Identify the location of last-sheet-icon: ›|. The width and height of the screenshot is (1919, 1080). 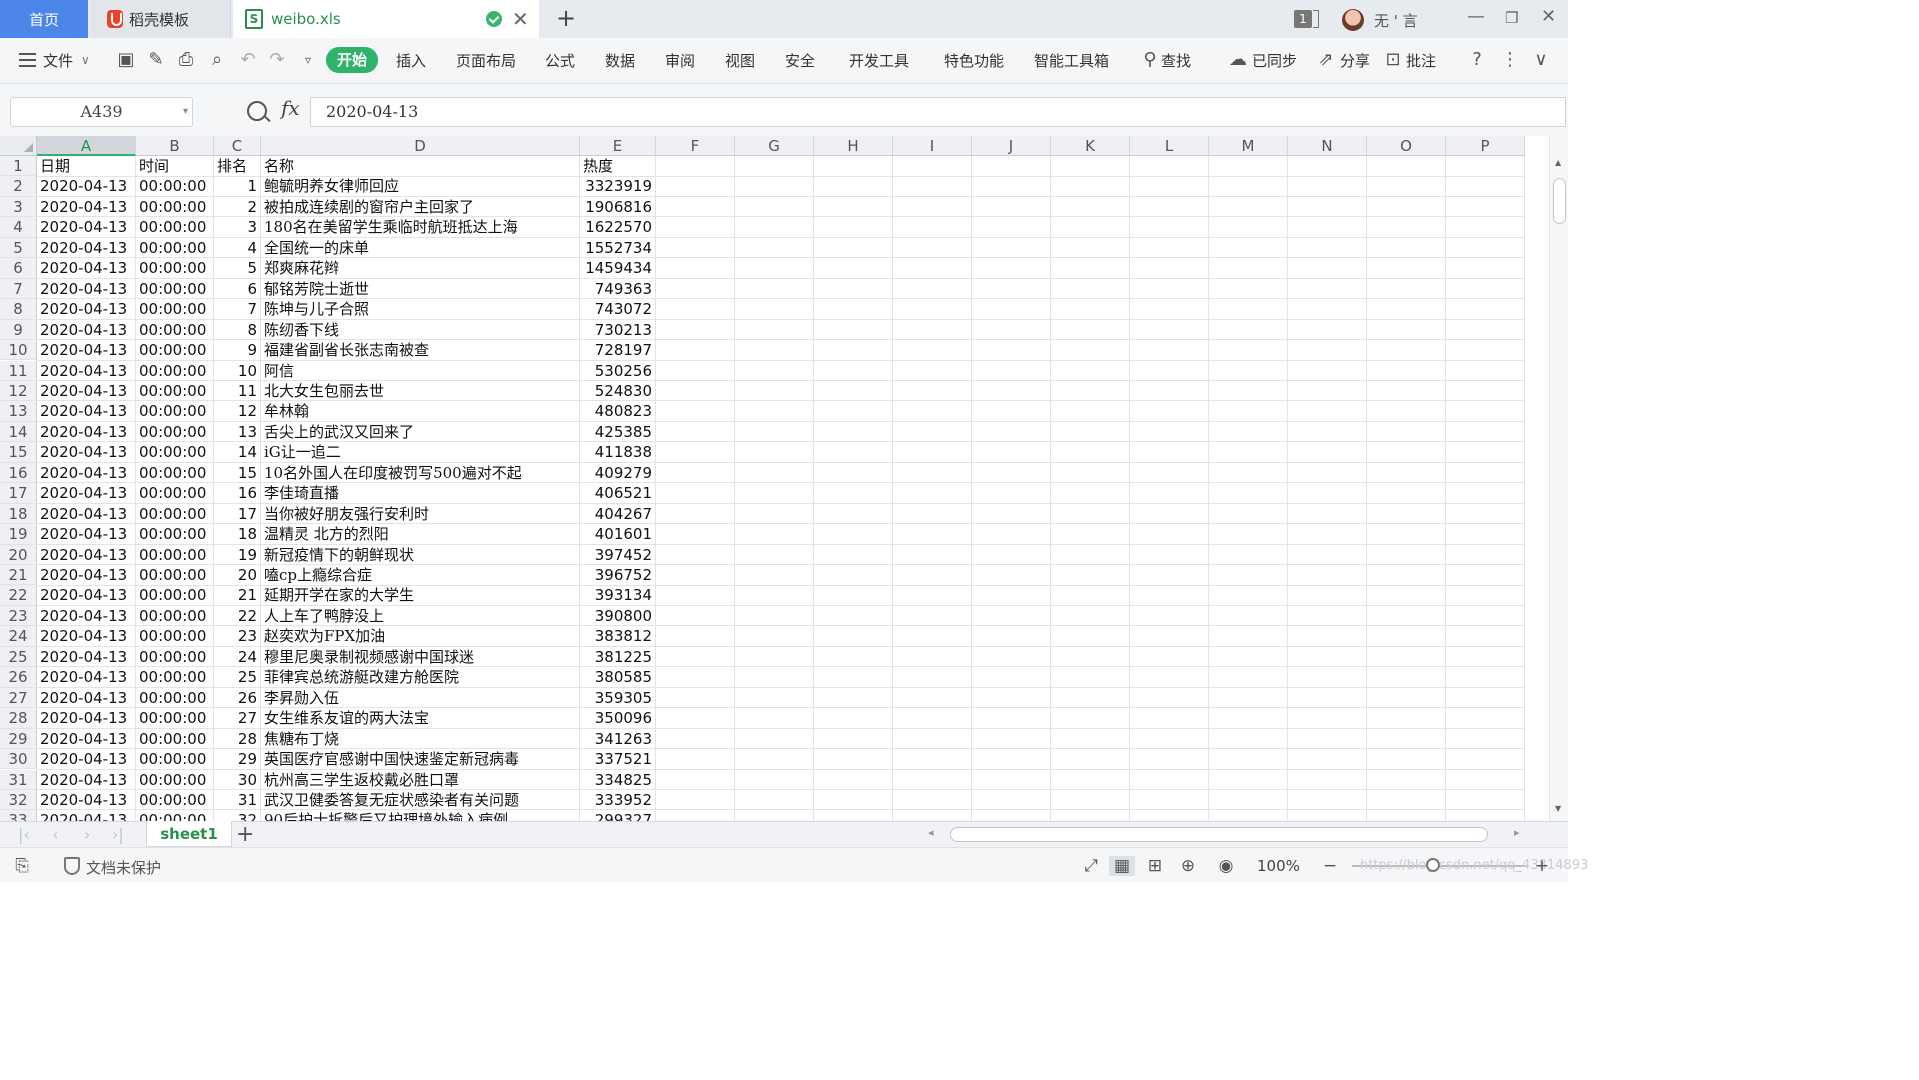
(118, 834).